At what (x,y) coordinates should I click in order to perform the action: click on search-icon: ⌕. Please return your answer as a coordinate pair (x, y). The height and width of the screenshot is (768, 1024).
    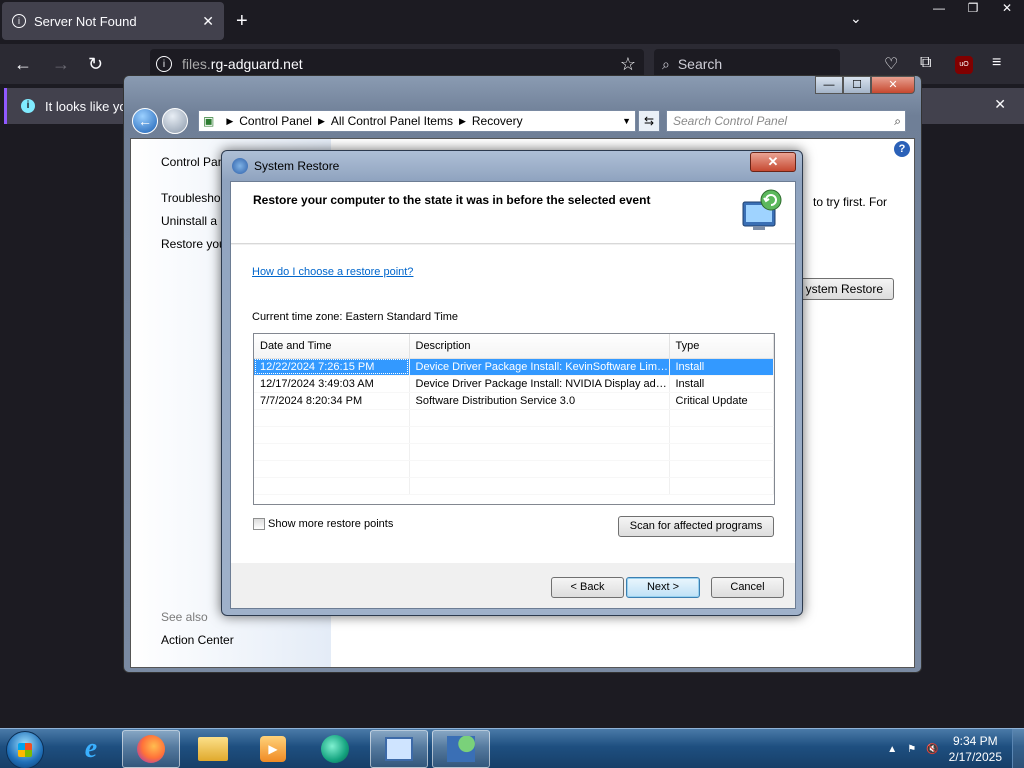
    Looking at the image, I should click on (897, 121).